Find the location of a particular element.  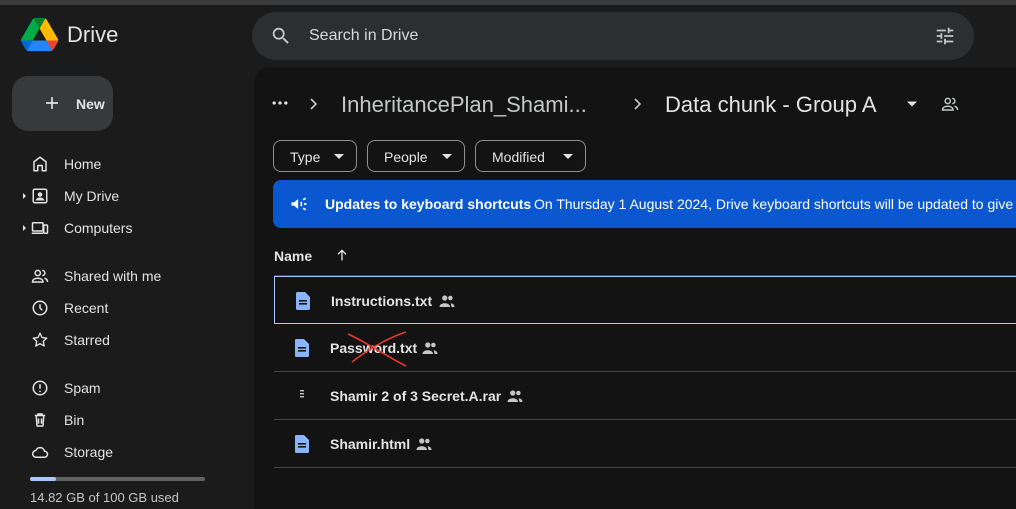

sidebar-item-label: Storage is located at coordinates (89, 452).